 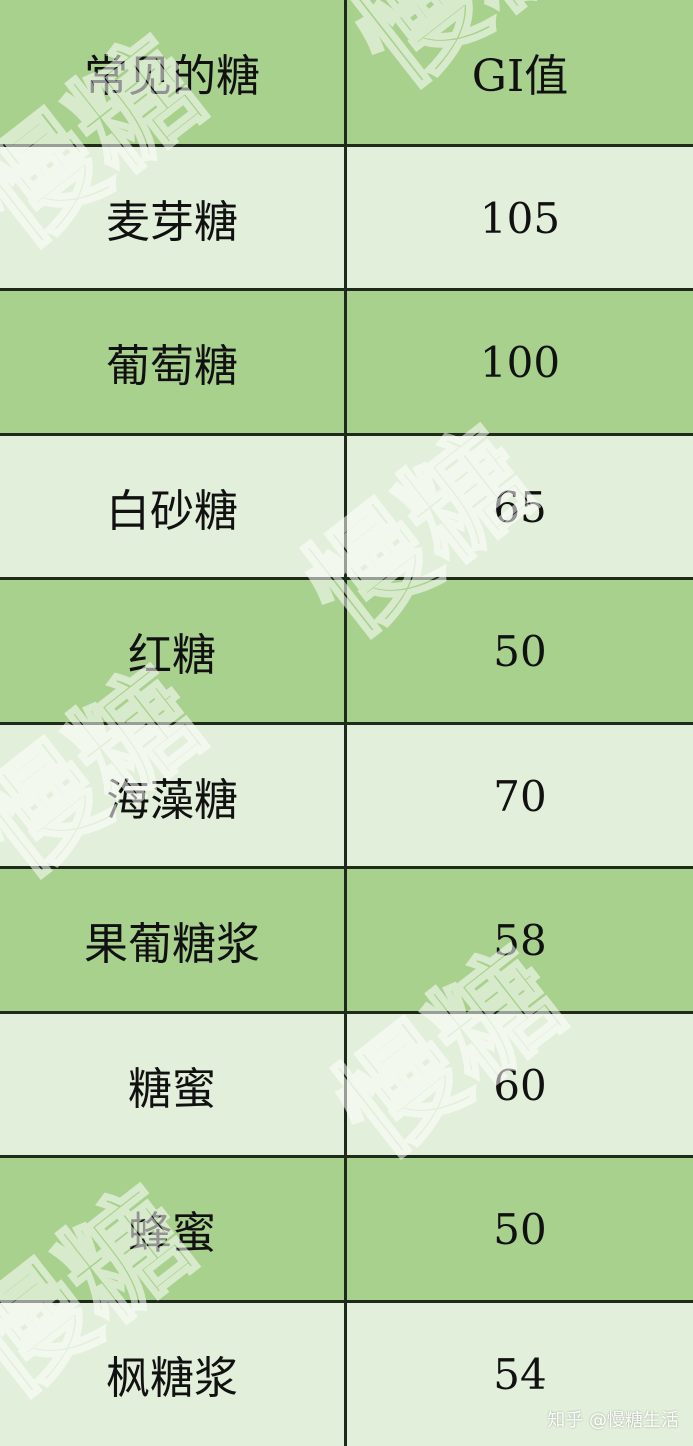 What do you see at coordinates (173, 507) in the screenshot?
I see `sugar-name: 白砂糖` at bounding box center [173, 507].